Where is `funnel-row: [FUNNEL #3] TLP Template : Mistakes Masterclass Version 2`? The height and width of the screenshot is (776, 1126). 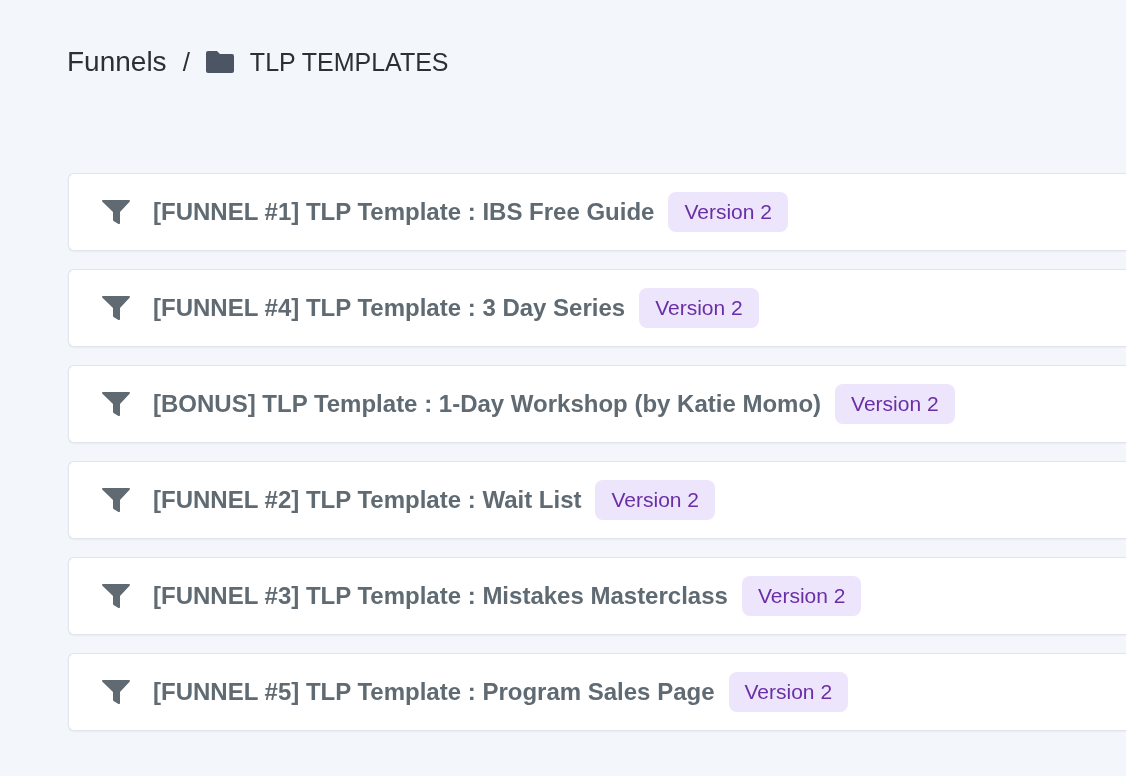 funnel-row: [FUNNEL #3] TLP Template : Mistakes Masterclass Version 2 is located at coordinates (597, 596).